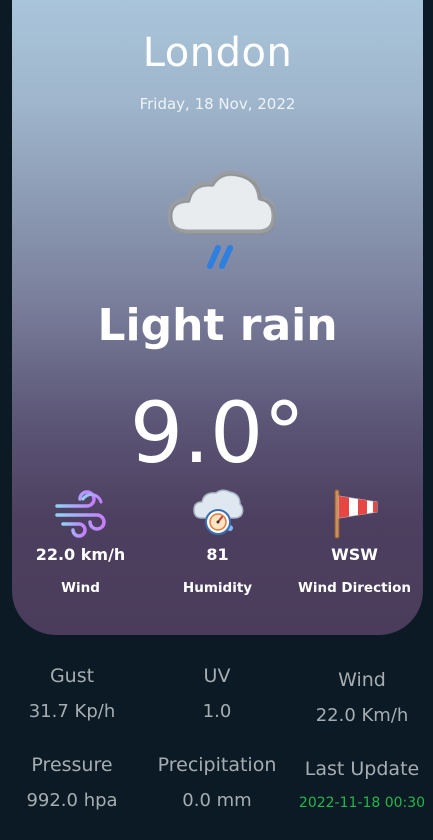 Image resolution: width=433 pixels, height=840 pixels. Describe the element at coordinates (217, 433) in the screenshot. I see `temperature: 9.0°` at that location.